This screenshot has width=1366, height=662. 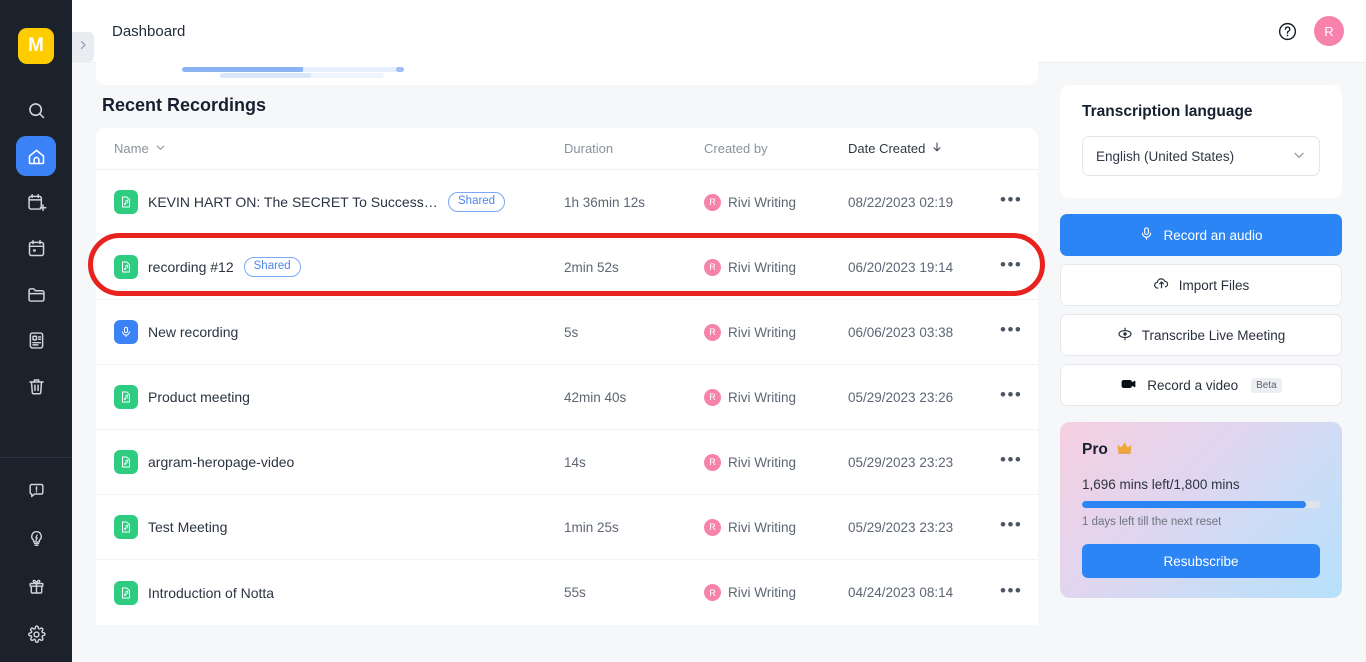 I want to click on sidebar-item-search, so click(x=36, y=110).